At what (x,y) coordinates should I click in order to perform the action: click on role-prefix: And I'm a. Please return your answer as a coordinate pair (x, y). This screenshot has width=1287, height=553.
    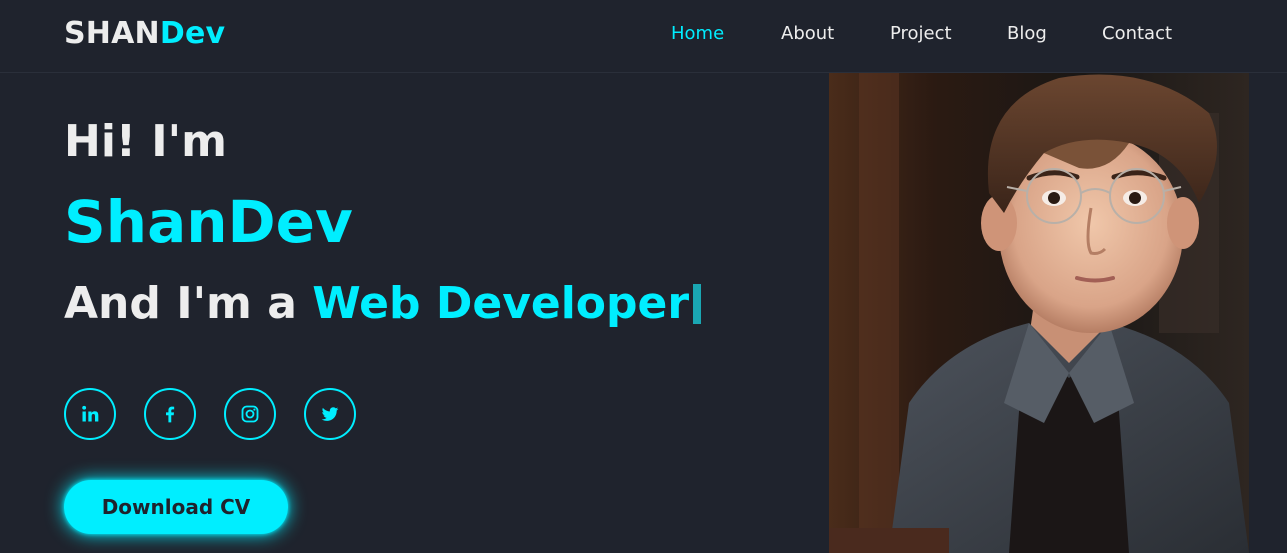
    Looking at the image, I should click on (188, 303).